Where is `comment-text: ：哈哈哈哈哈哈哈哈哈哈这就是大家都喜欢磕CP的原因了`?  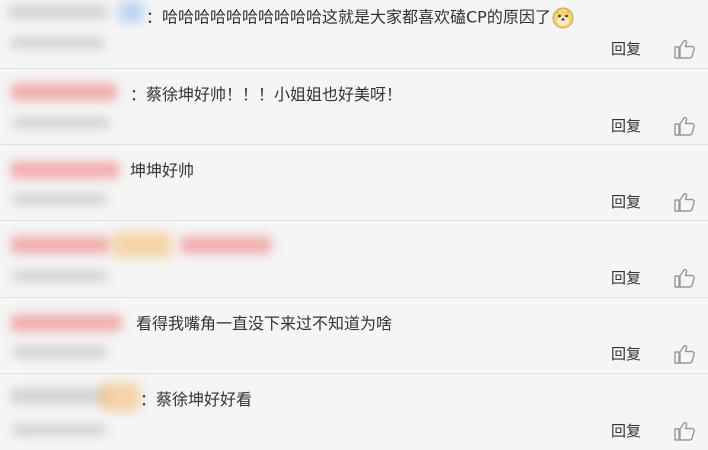
comment-text: ：哈哈哈哈哈哈哈哈哈哈这就是大家都喜欢磕CP的原因了 is located at coordinates (360, 18).